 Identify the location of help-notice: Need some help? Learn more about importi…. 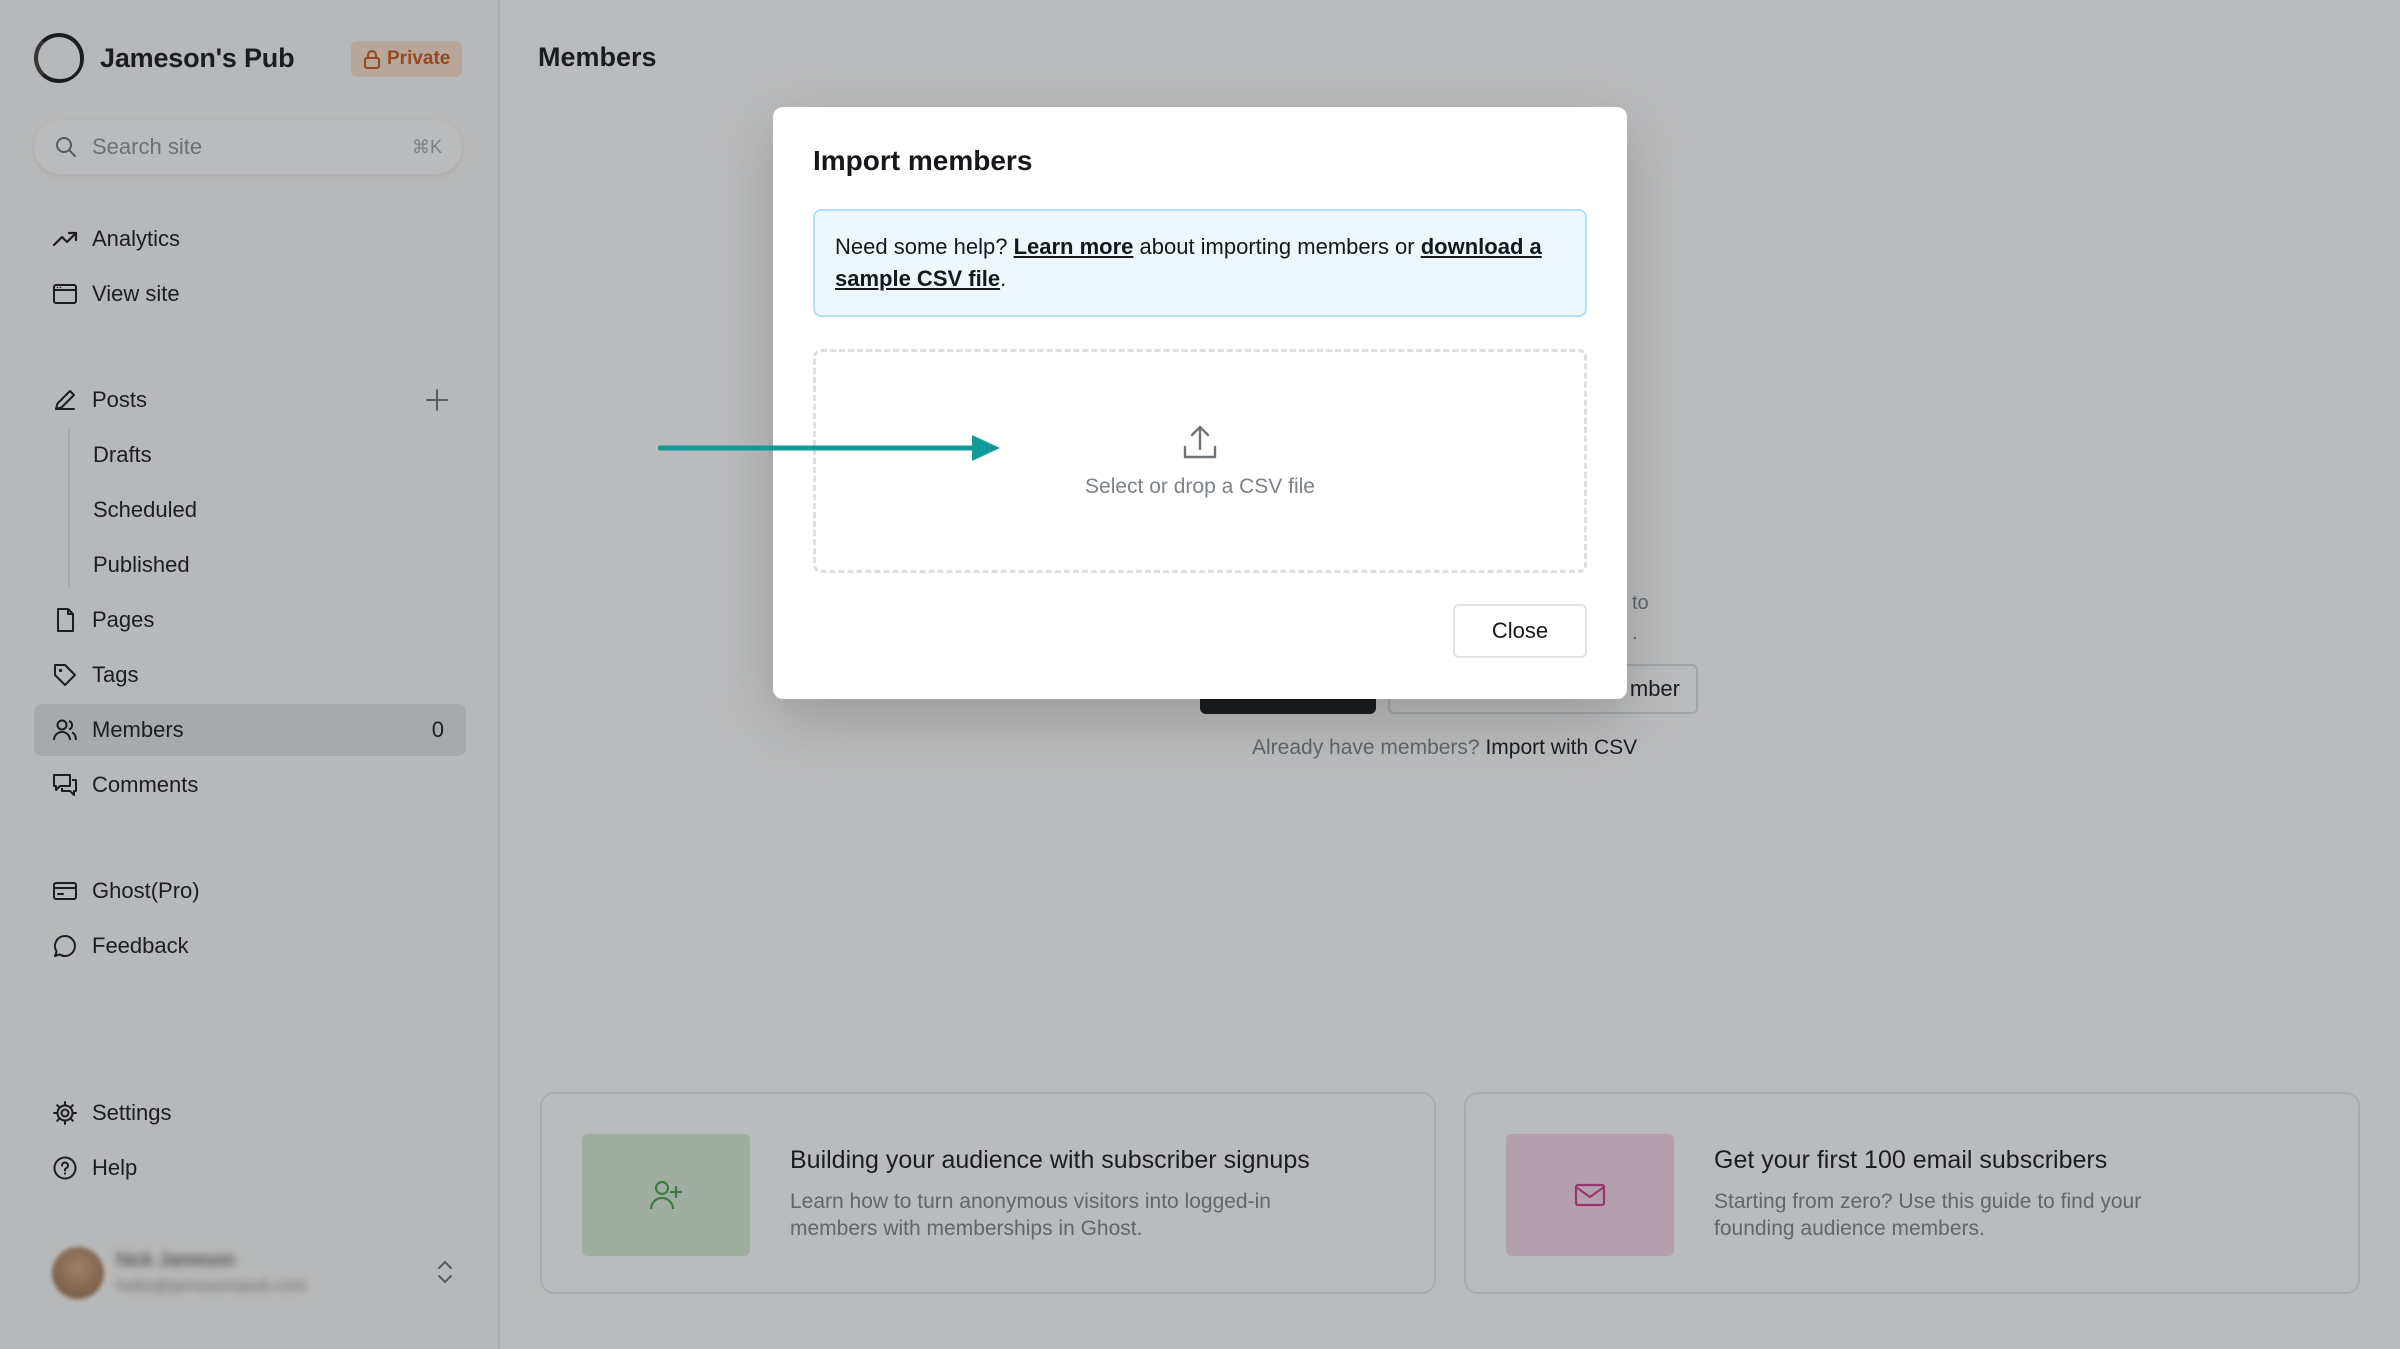
(1200, 263).